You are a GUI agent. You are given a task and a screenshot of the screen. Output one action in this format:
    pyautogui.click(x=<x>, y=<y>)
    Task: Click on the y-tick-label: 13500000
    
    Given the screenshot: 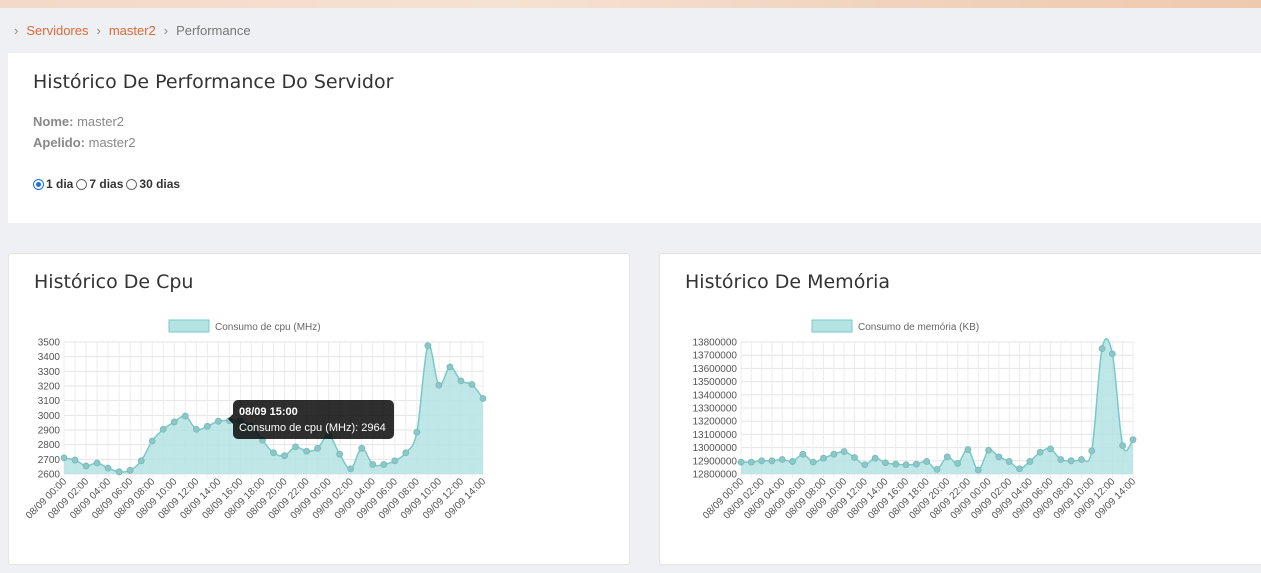 What is the action you would take?
    pyautogui.click(x=715, y=382)
    